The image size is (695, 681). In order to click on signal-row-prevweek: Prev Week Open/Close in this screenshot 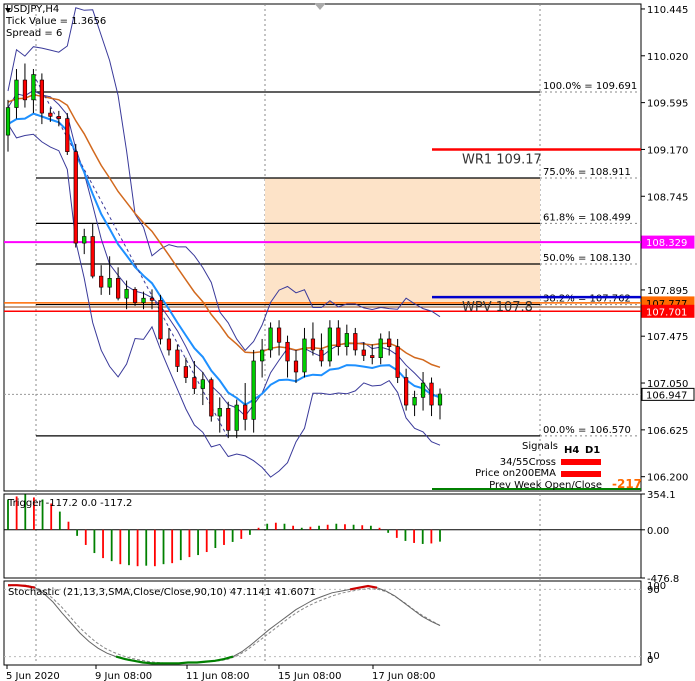, I will do `click(545, 485)`.